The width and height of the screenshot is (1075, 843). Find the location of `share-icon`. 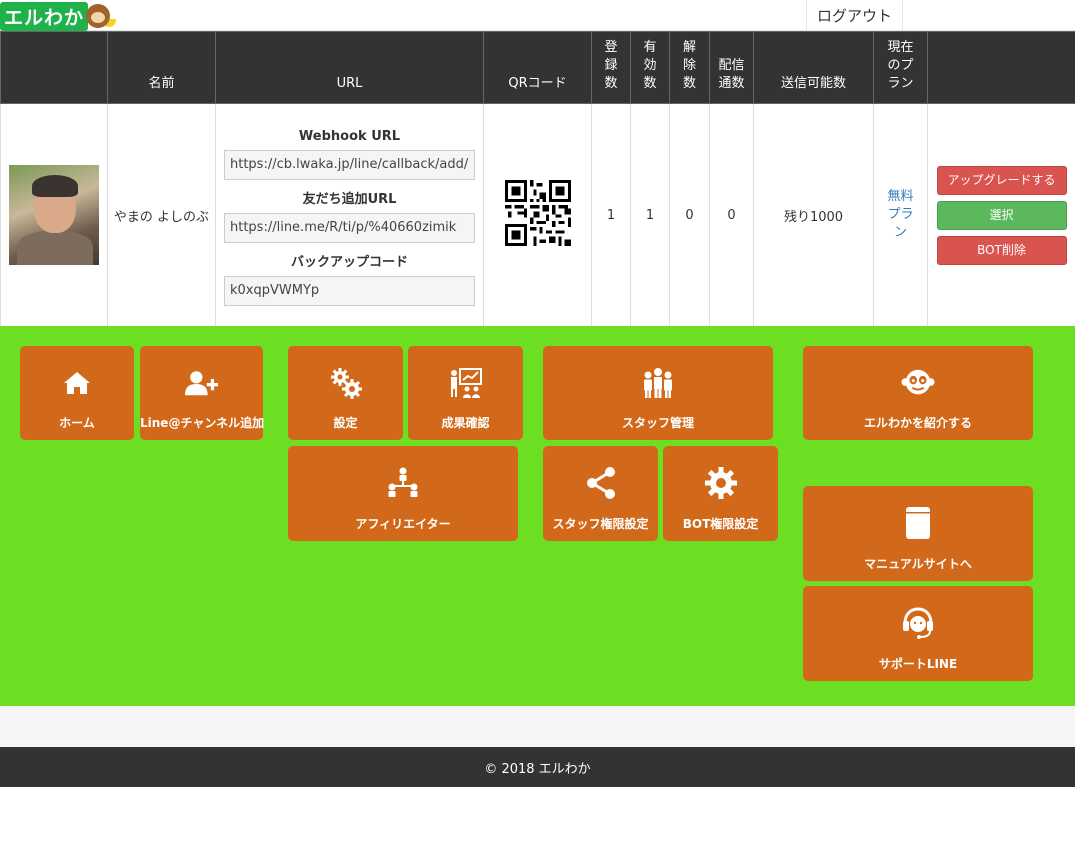

share-icon is located at coordinates (601, 483).